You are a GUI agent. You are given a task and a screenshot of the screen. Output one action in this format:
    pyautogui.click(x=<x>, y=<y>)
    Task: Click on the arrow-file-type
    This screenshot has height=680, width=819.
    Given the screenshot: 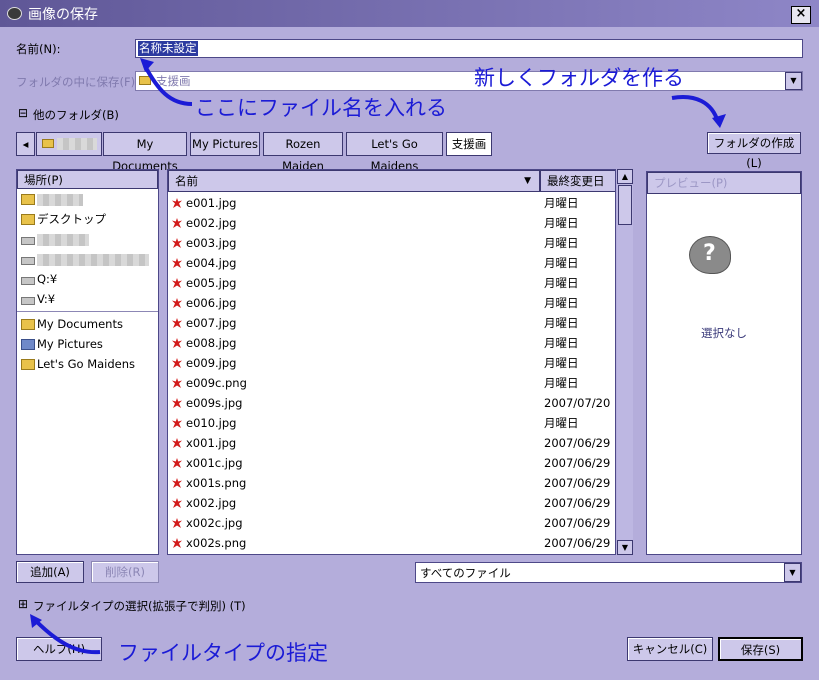 What is the action you would take?
    pyautogui.click(x=67, y=636)
    